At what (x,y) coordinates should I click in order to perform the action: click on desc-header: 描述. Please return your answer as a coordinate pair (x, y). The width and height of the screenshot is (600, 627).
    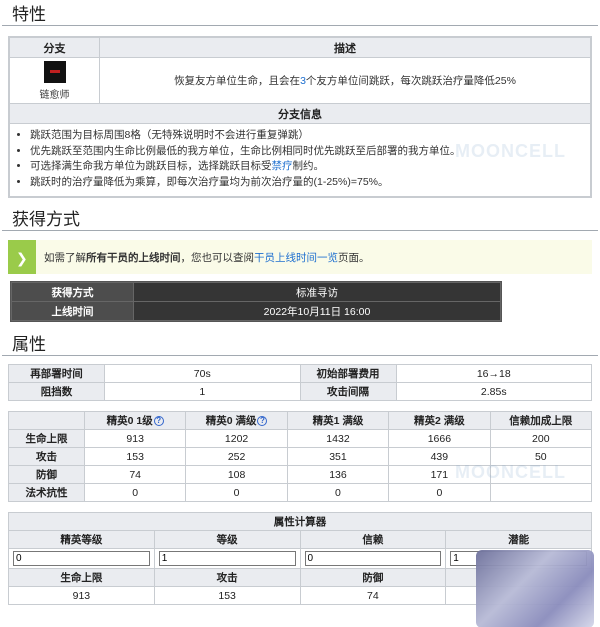
    Looking at the image, I should click on (345, 47).